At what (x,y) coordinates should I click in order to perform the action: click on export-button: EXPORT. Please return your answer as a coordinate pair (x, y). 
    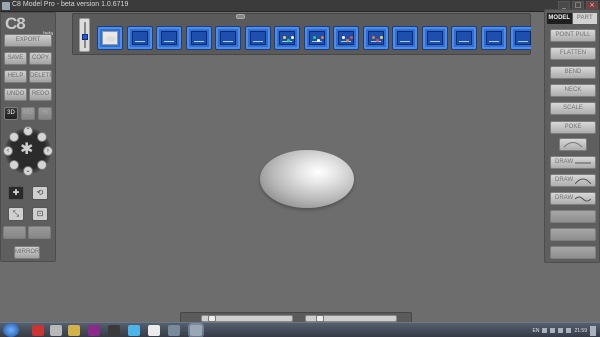
    Looking at the image, I should click on (28, 40).